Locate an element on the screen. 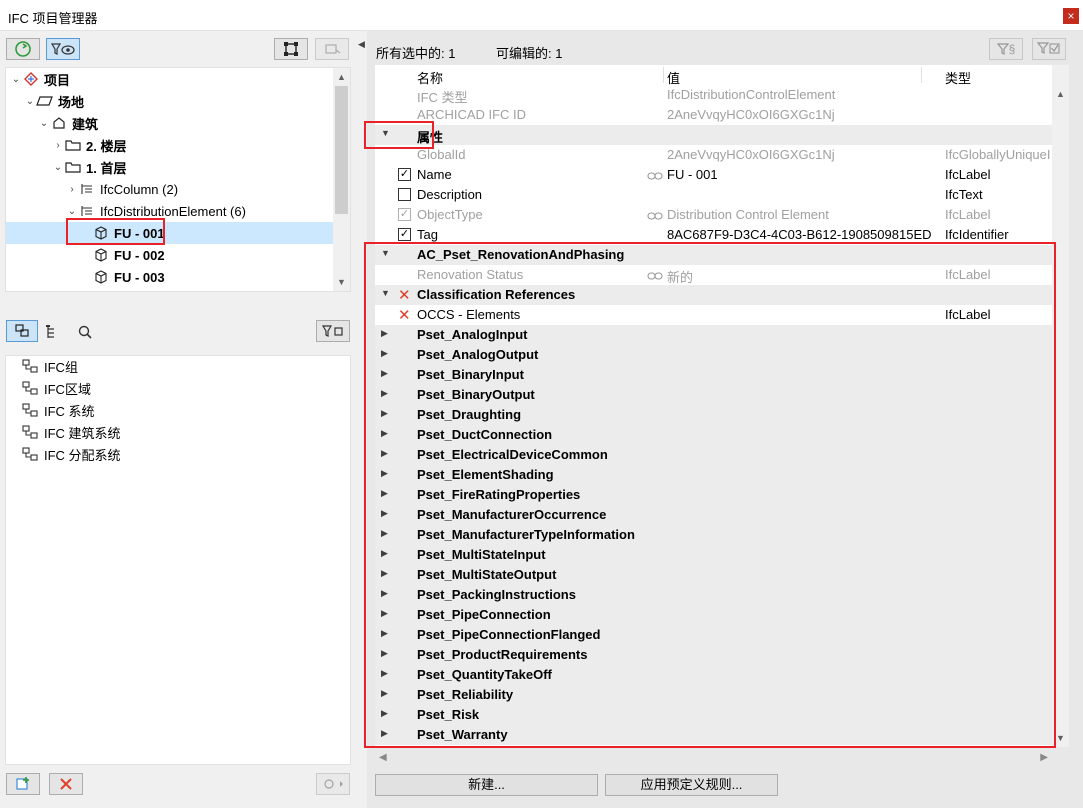 The height and width of the screenshot is (808, 1083). tree-item-label: FU - 003 is located at coordinates (139, 277).